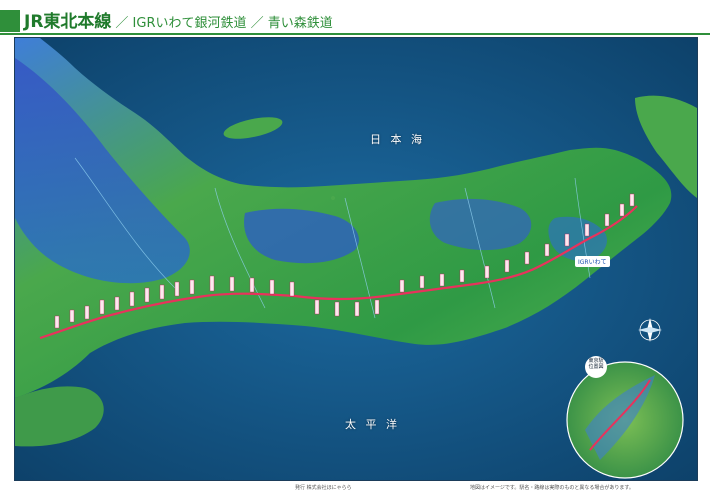  Describe the element at coordinates (323, 488) in the screenshot. I see `footer-publisher: 発行 株式会社ほにゃらら` at that location.